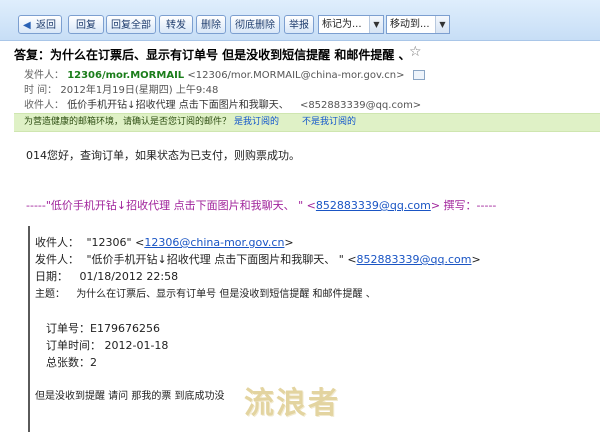 Image resolution: width=600 pixels, height=432 pixels. Describe the element at coordinates (107, 276) in the screenshot. I see `quoted-date-row: 日期： 01/18/2012 22:58` at that location.